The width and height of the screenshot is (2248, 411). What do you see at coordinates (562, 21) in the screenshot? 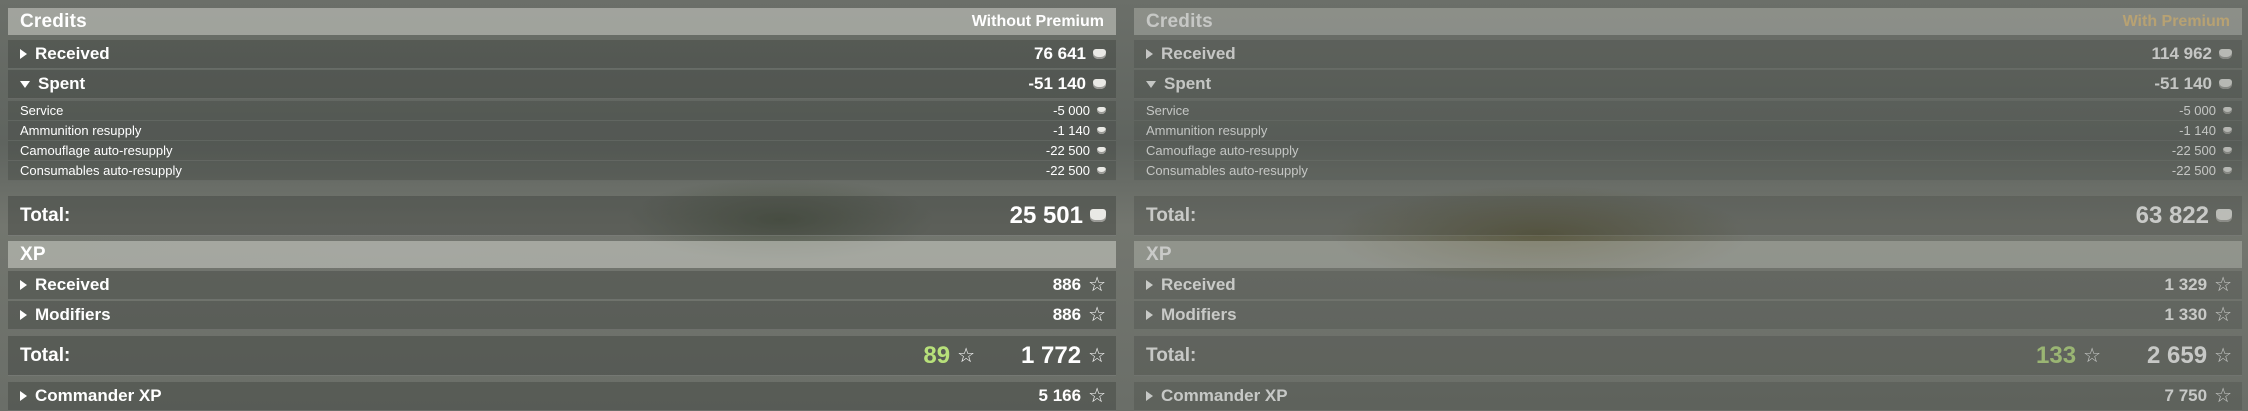
I see `credits-header: Credits Without Premium` at bounding box center [562, 21].